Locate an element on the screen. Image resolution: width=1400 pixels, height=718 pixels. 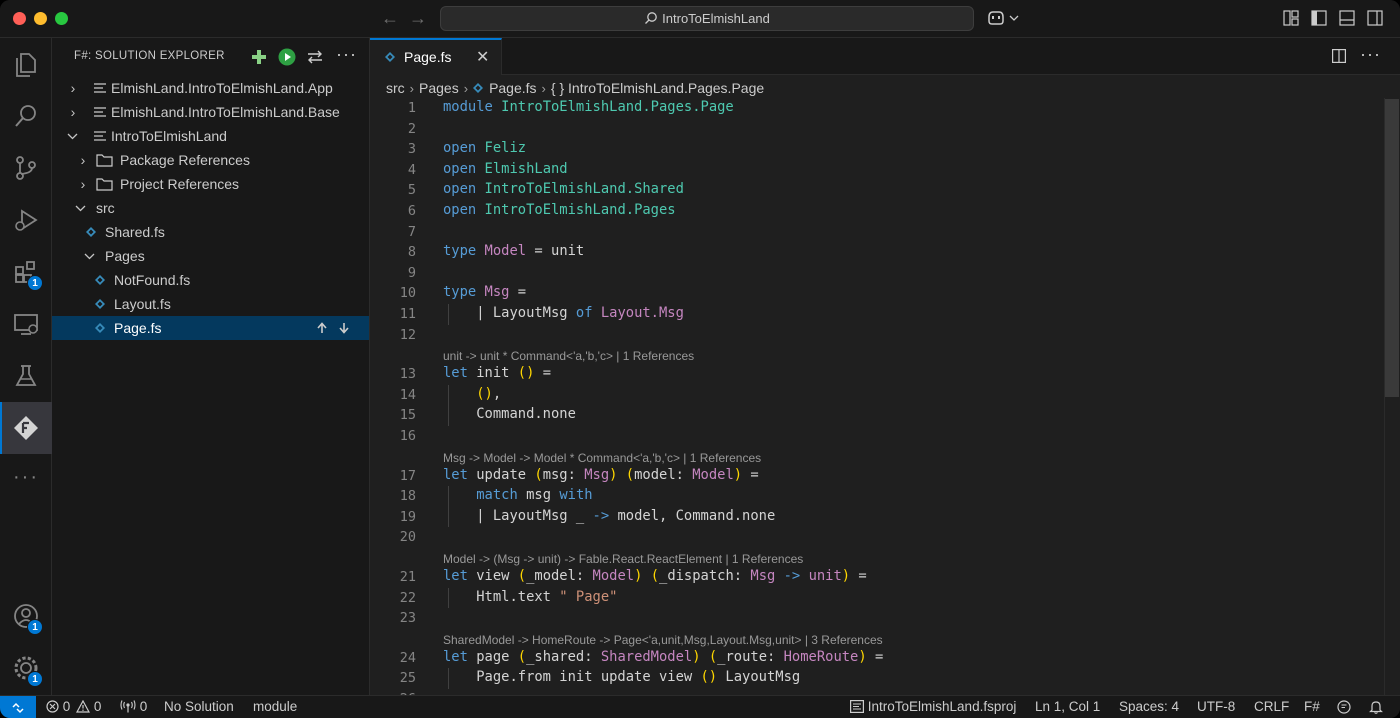
copilot-icon is located at coordinates (996, 18).